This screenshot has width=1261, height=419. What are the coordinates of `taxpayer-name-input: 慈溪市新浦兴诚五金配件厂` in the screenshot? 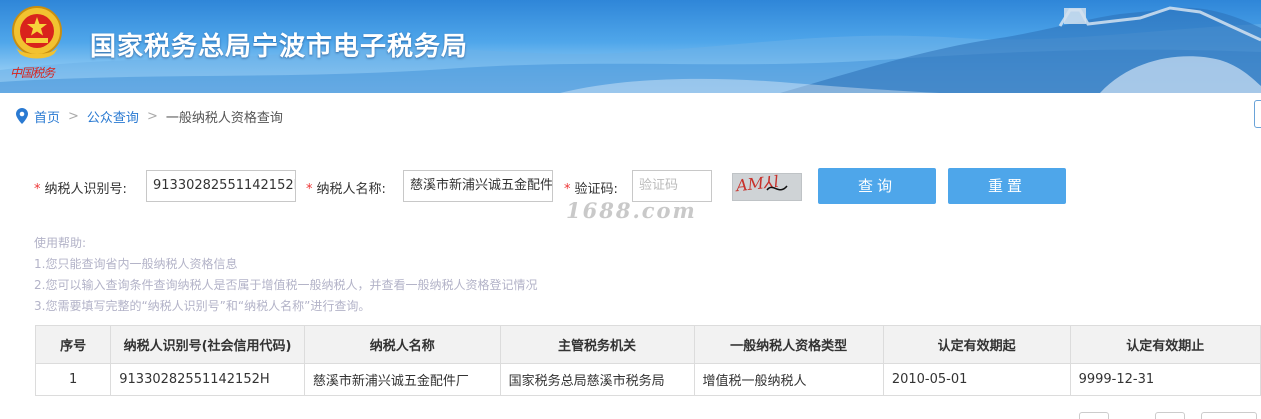 It's located at (478, 186).